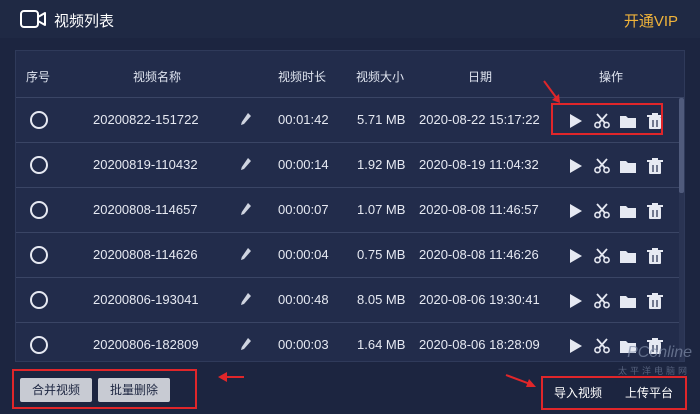  Describe the element at coordinates (381, 119) in the screenshot. I see `video-size: 5.71 MB` at that location.